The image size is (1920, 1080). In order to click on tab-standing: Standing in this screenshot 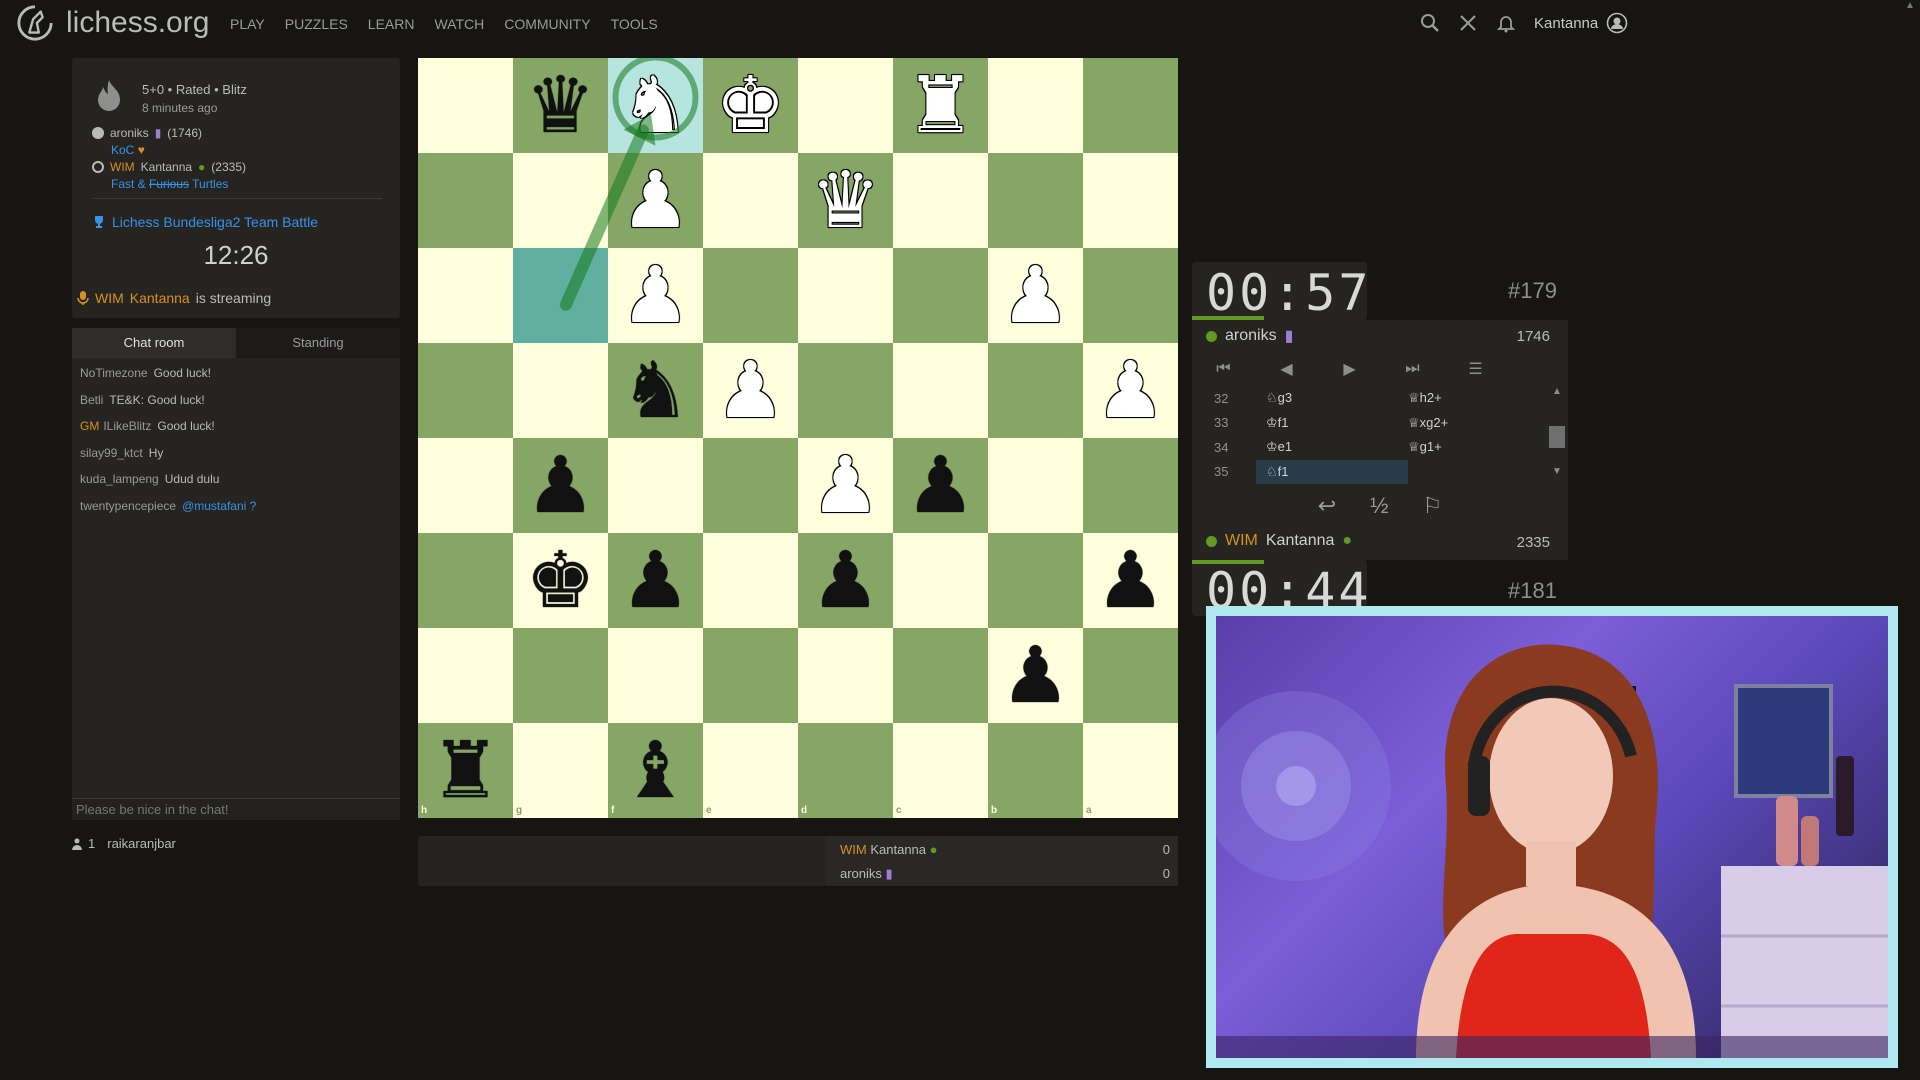, I will do `click(318, 343)`.